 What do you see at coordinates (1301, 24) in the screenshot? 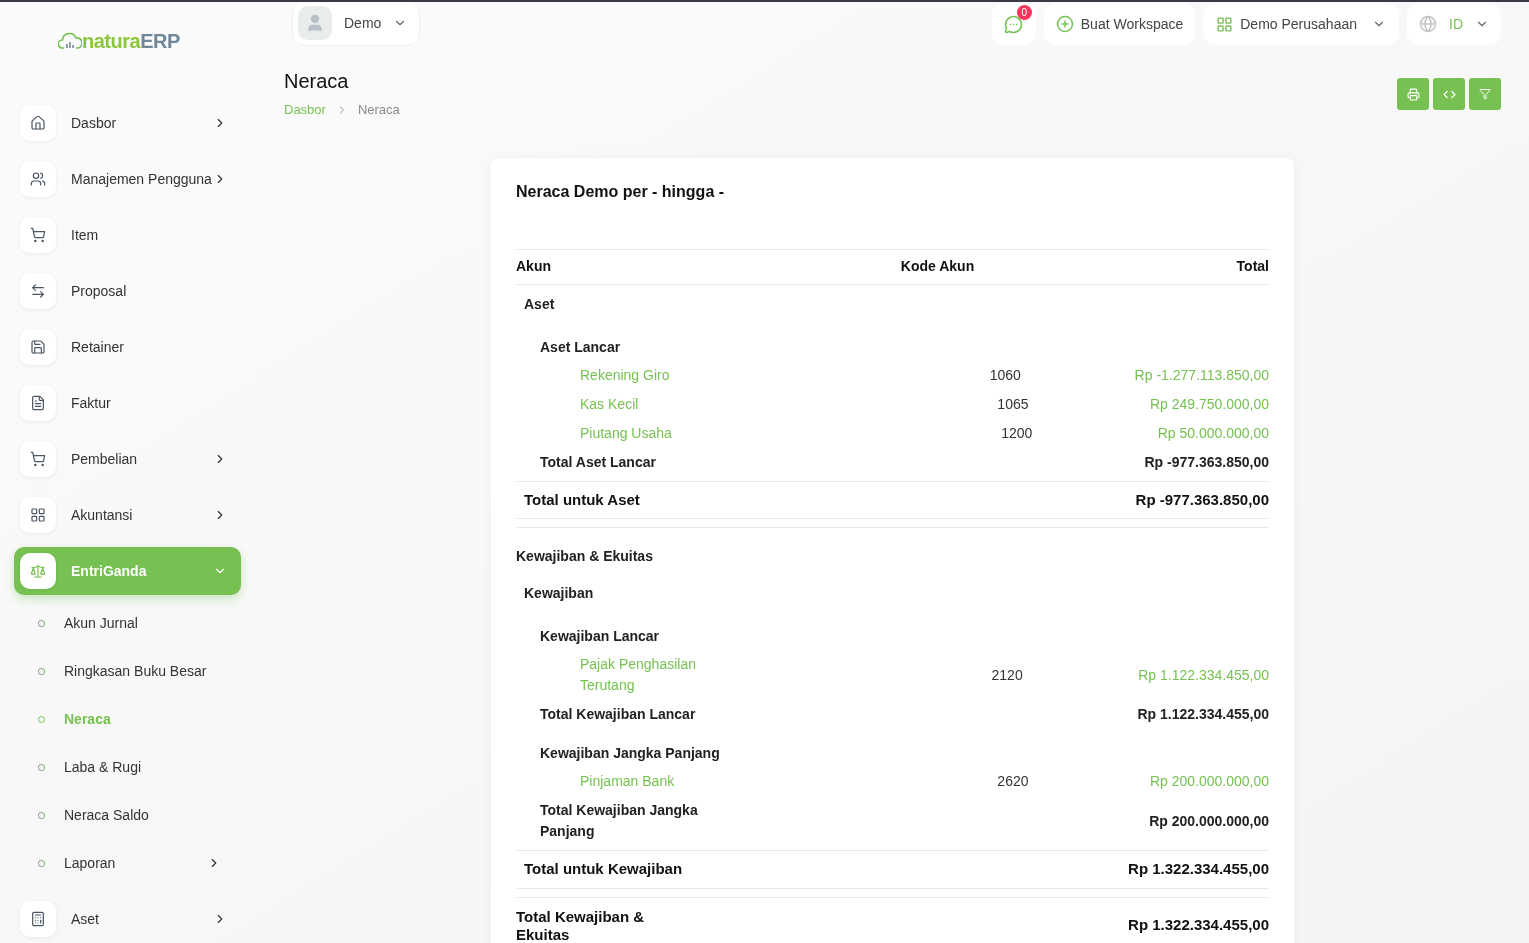
I see `company-selector: Demo Perusahaan` at bounding box center [1301, 24].